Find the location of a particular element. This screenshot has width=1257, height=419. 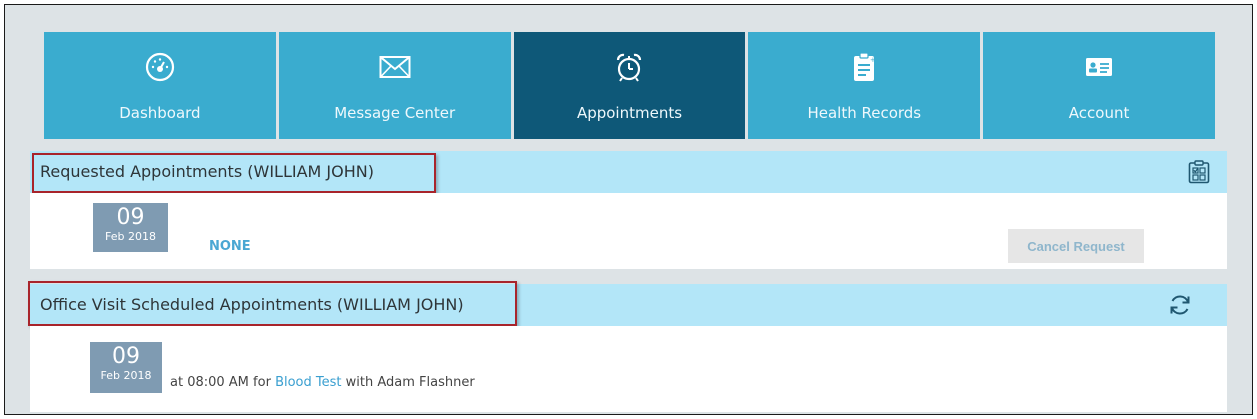

tab-account-label: Account is located at coordinates (1099, 113).